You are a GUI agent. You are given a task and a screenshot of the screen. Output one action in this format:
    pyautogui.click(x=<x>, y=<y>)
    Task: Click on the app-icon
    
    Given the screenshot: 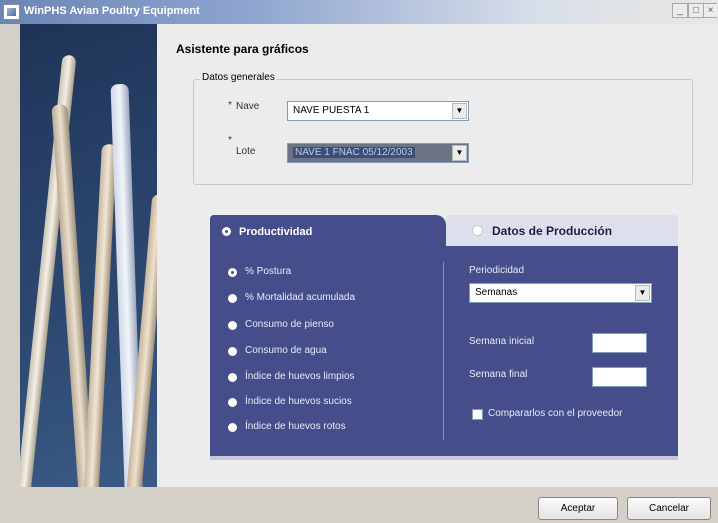 What is the action you would take?
    pyautogui.click(x=11, y=12)
    